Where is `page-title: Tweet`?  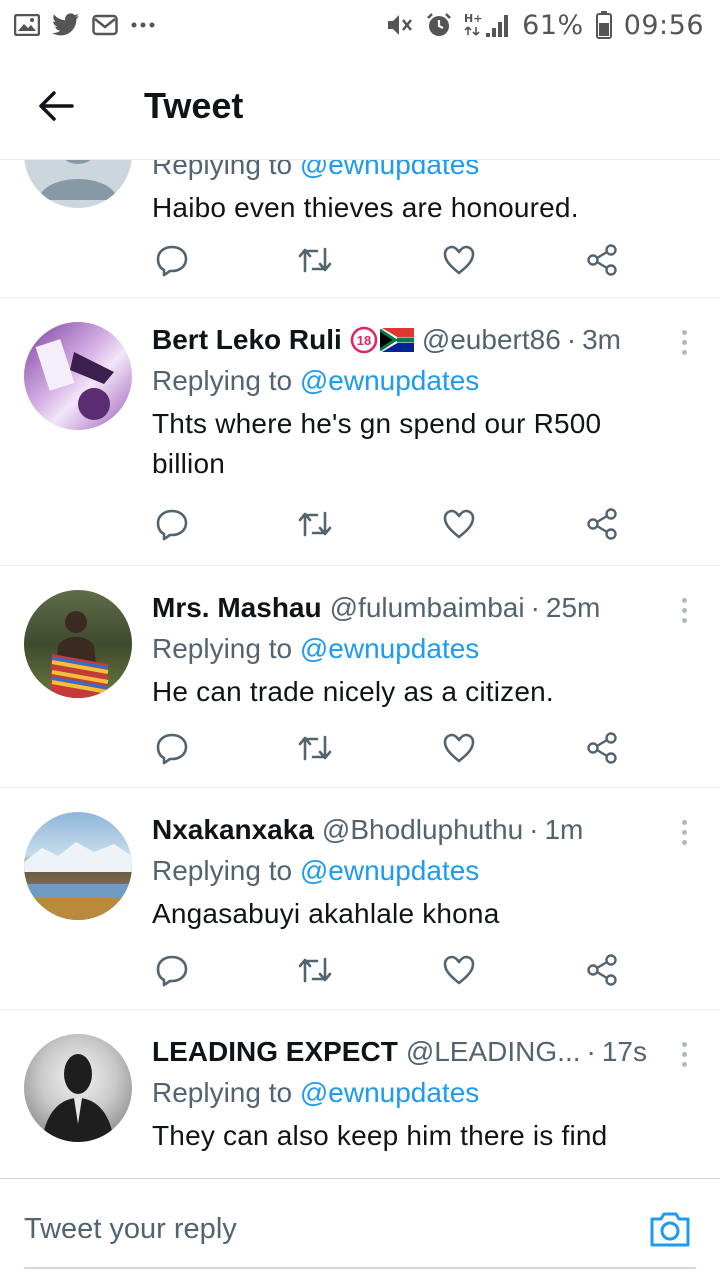 page-title: Tweet is located at coordinates (194, 105).